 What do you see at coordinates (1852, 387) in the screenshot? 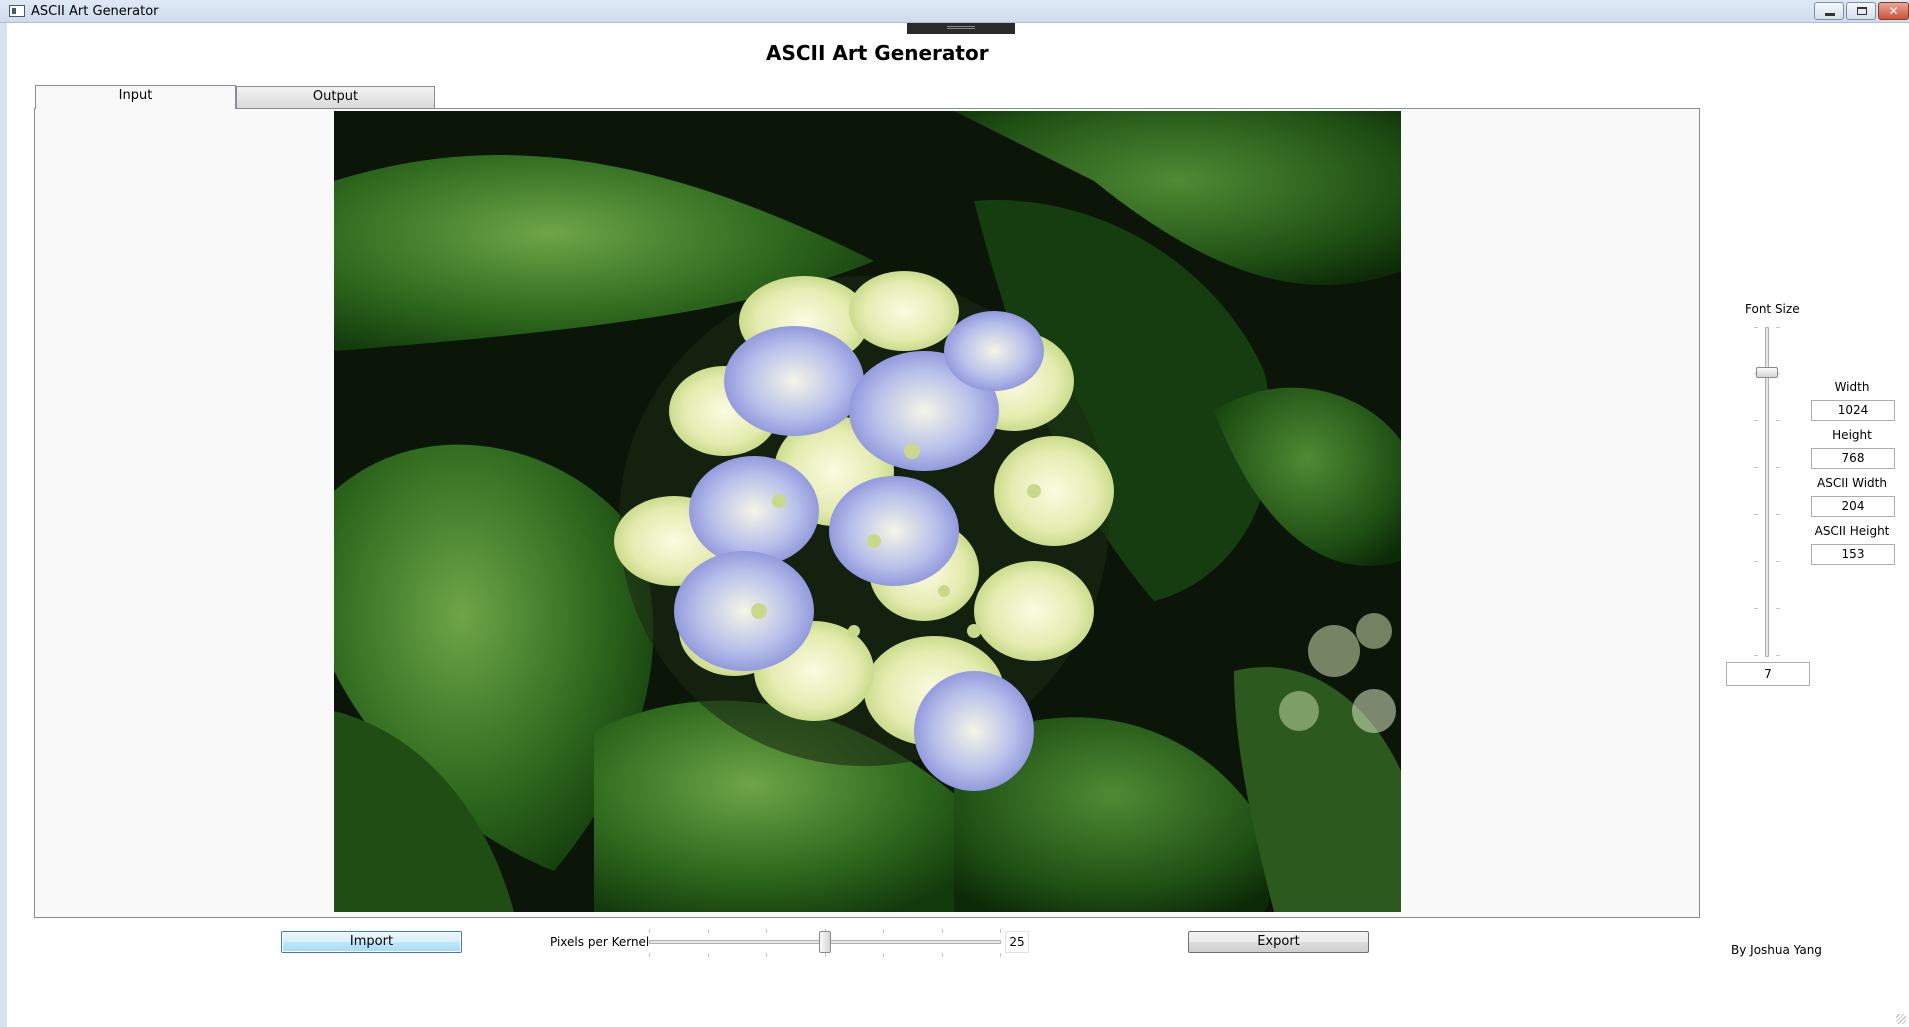
I see `width-label: Width` at bounding box center [1852, 387].